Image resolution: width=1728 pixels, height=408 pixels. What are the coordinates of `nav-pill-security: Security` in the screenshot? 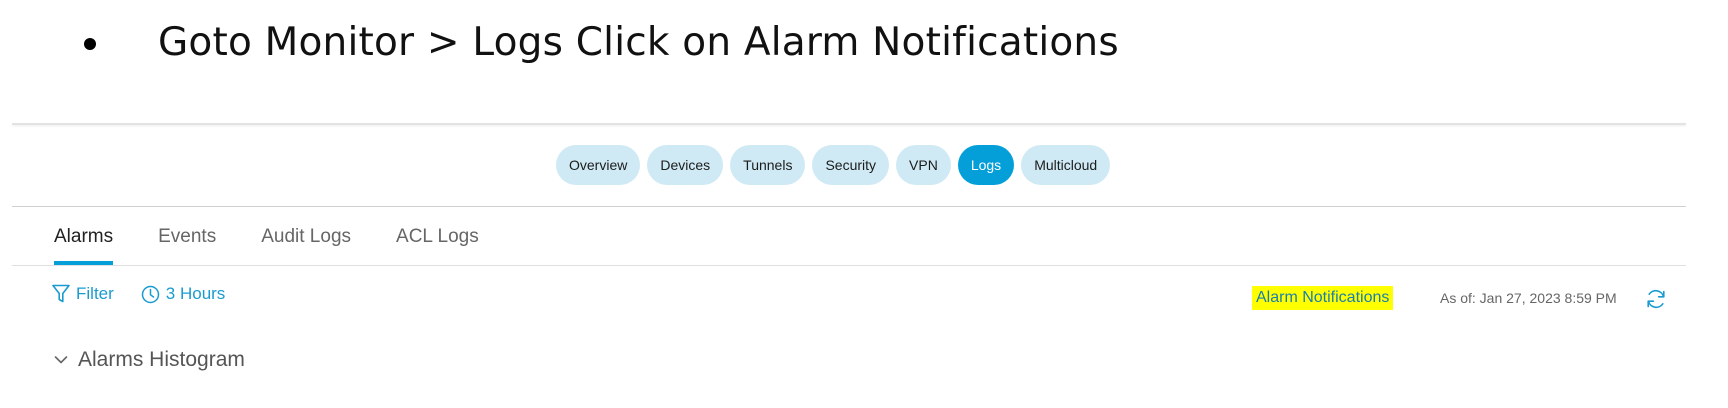 It's located at (851, 165).